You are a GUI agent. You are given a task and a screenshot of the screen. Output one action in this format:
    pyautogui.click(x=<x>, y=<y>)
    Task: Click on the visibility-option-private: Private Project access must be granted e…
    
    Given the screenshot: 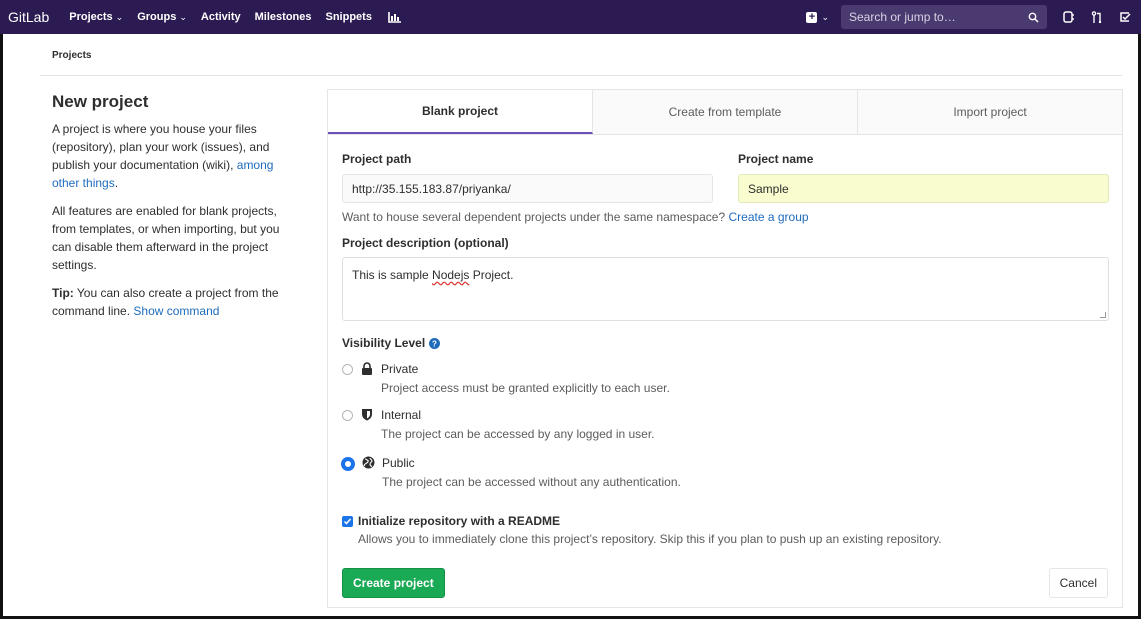 What is the action you would take?
    pyautogui.click(x=506, y=378)
    